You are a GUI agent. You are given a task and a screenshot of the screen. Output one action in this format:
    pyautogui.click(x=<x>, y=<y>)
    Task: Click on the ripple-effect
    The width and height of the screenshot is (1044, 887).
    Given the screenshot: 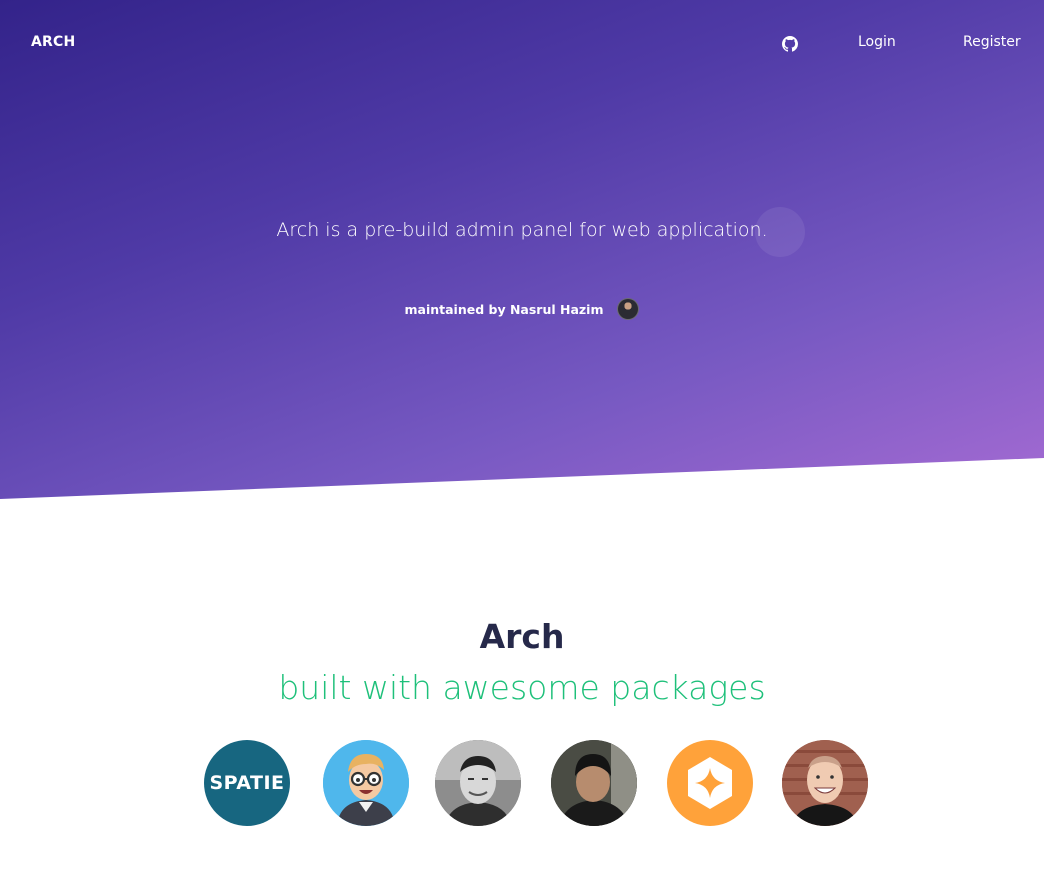 What is the action you would take?
    pyautogui.click(x=780, y=232)
    